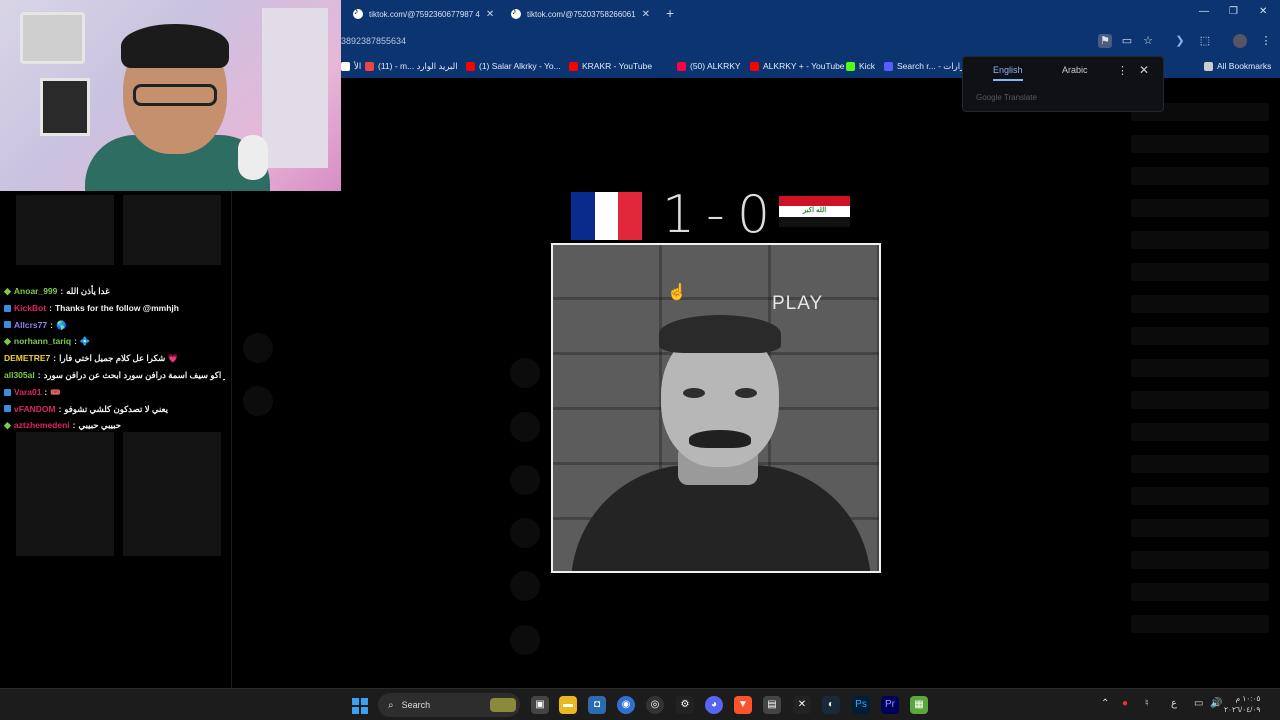 The width and height of the screenshot is (1280, 720). I want to click on extensions-icon: ⬚, so click(1205, 41).